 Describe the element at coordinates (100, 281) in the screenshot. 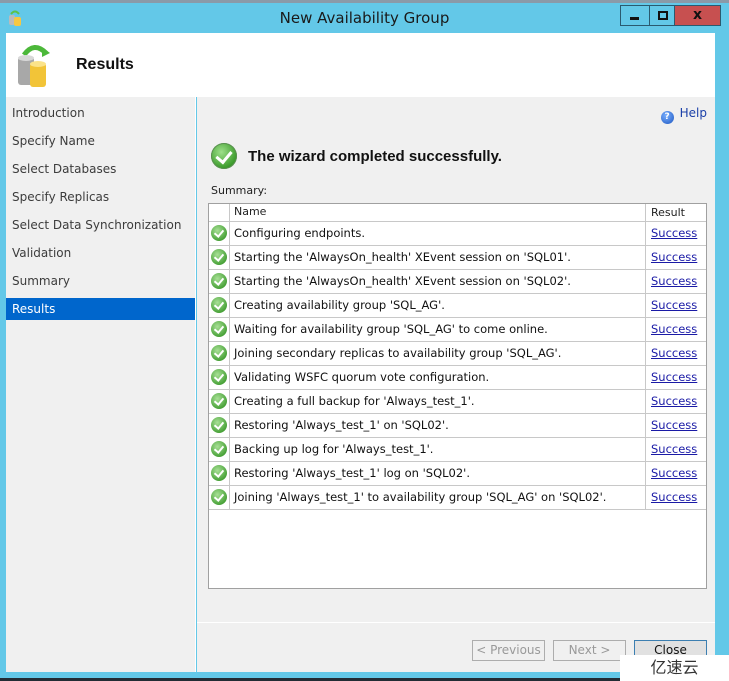

I see `sidebar-item-summary: Summary` at that location.